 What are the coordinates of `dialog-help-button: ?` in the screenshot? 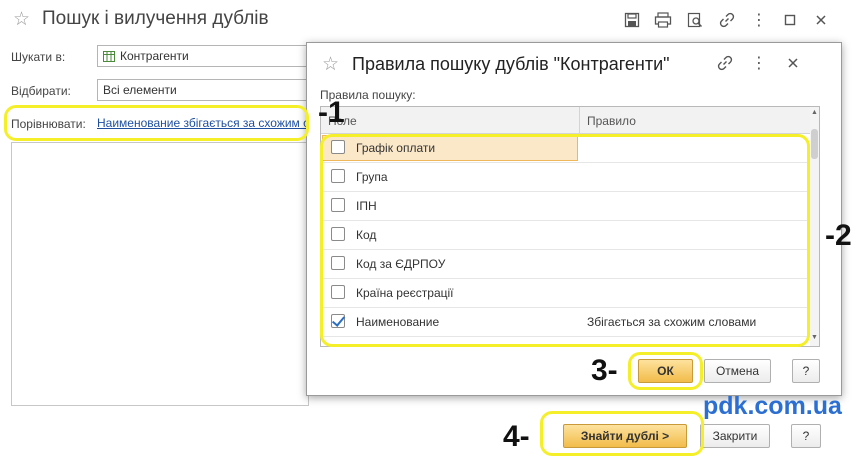 It's located at (806, 371).